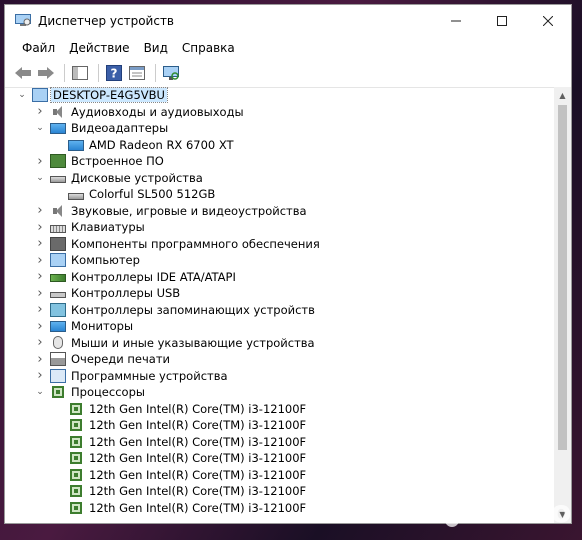 The height and width of the screenshot is (540, 582). I want to click on properties-button, so click(137, 73).